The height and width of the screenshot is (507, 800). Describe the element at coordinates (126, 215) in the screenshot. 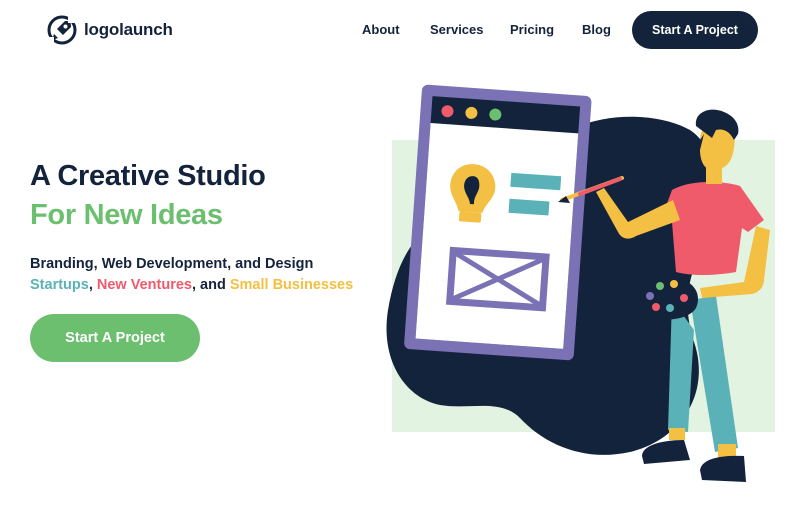

I see `hero-title-accent: For New Ideas` at that location.